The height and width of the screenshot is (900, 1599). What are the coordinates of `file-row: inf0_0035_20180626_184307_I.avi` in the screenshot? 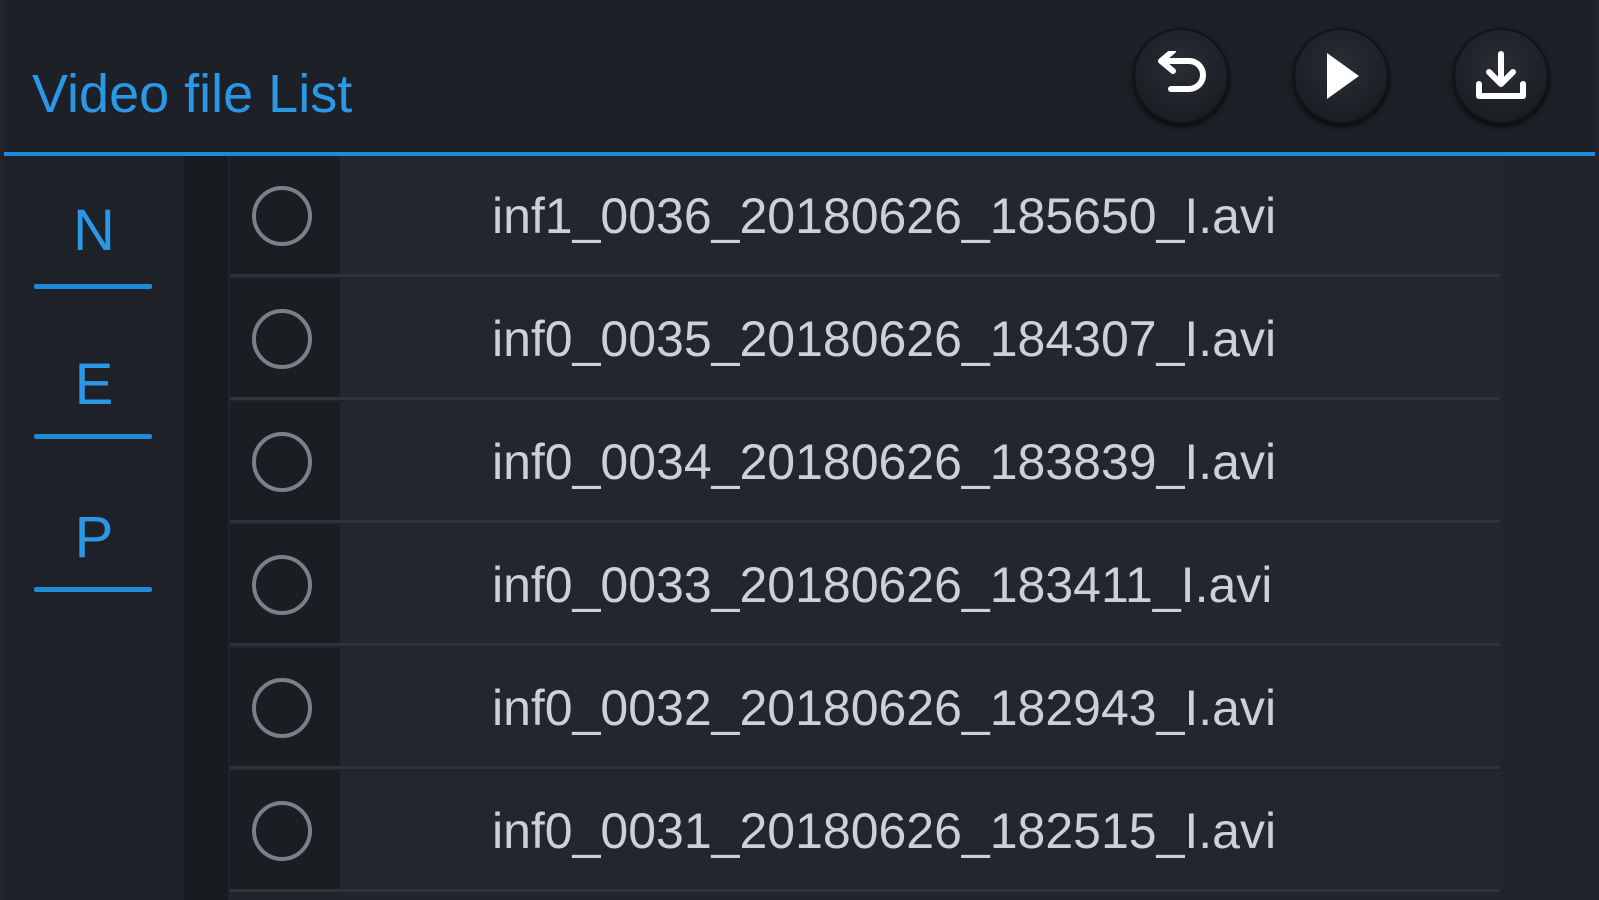 It's located at (865, 339).